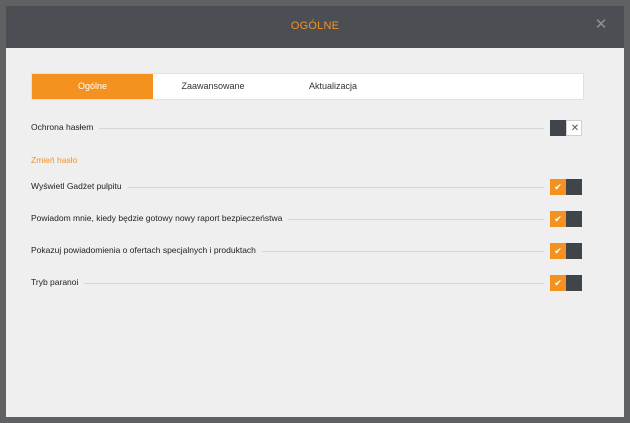 The image size is (630, 423). I want to click on setting-label: Tryb paranoi, so click(58, 282).